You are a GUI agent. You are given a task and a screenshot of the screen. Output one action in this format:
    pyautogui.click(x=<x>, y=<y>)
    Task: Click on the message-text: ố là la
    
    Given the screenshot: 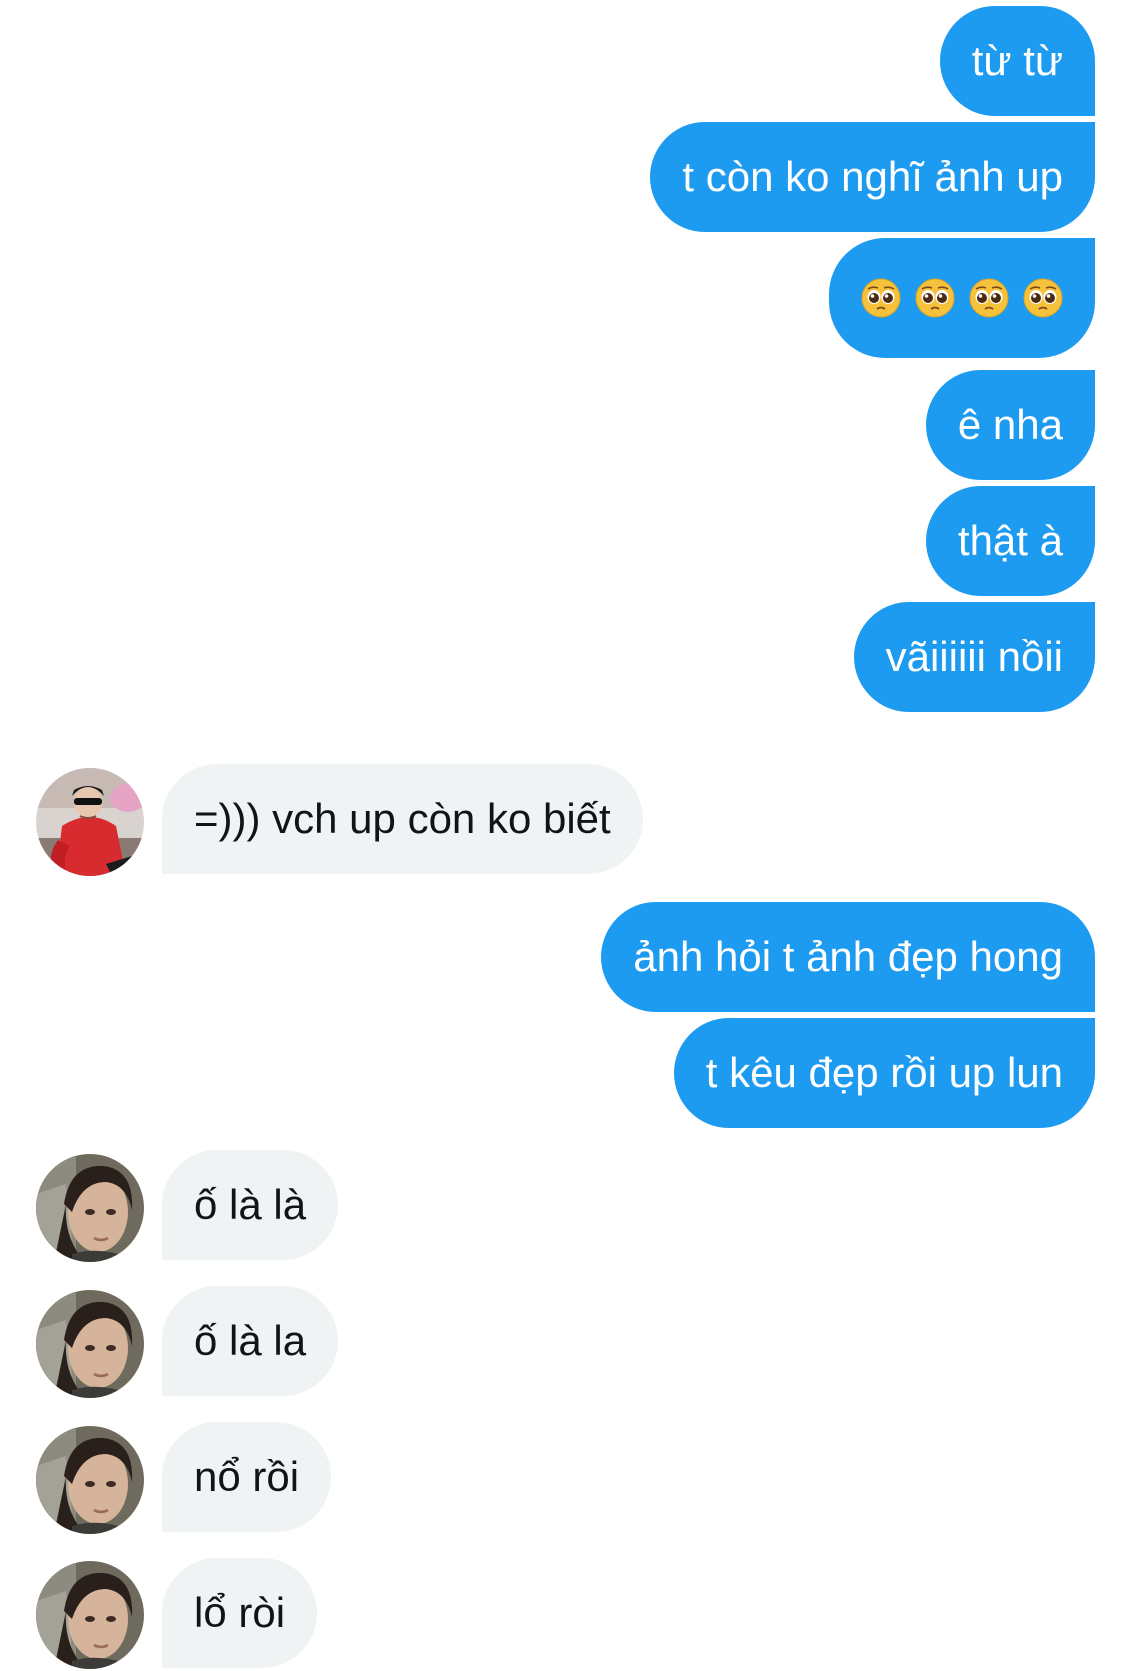 What is the action you would take?
    pyautogui.click(x=250, y=1340)
    